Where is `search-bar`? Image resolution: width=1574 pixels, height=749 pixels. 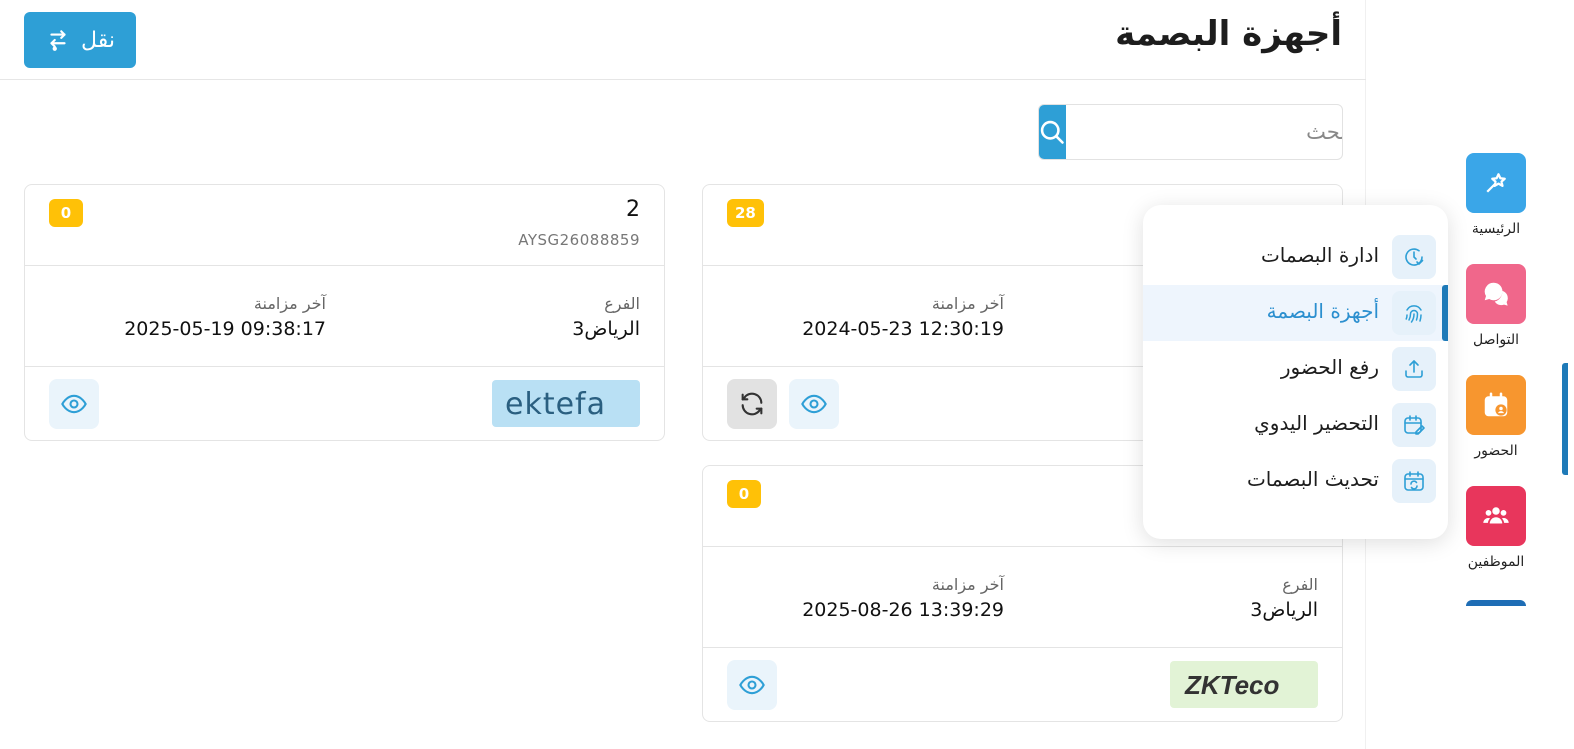 search-bar is located at coordinates (1190, 132).